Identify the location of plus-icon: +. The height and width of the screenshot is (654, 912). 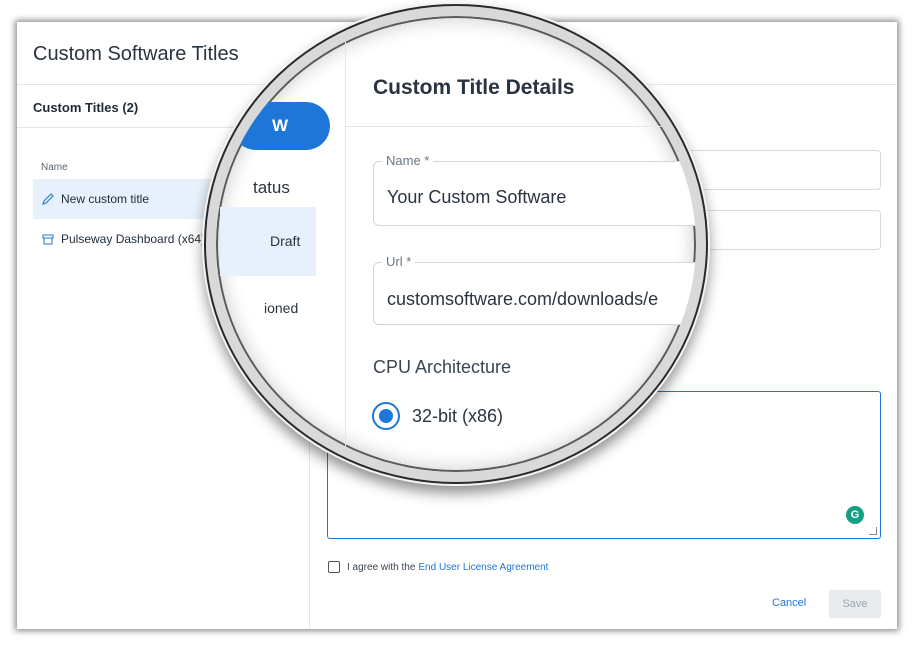
(249, 123).